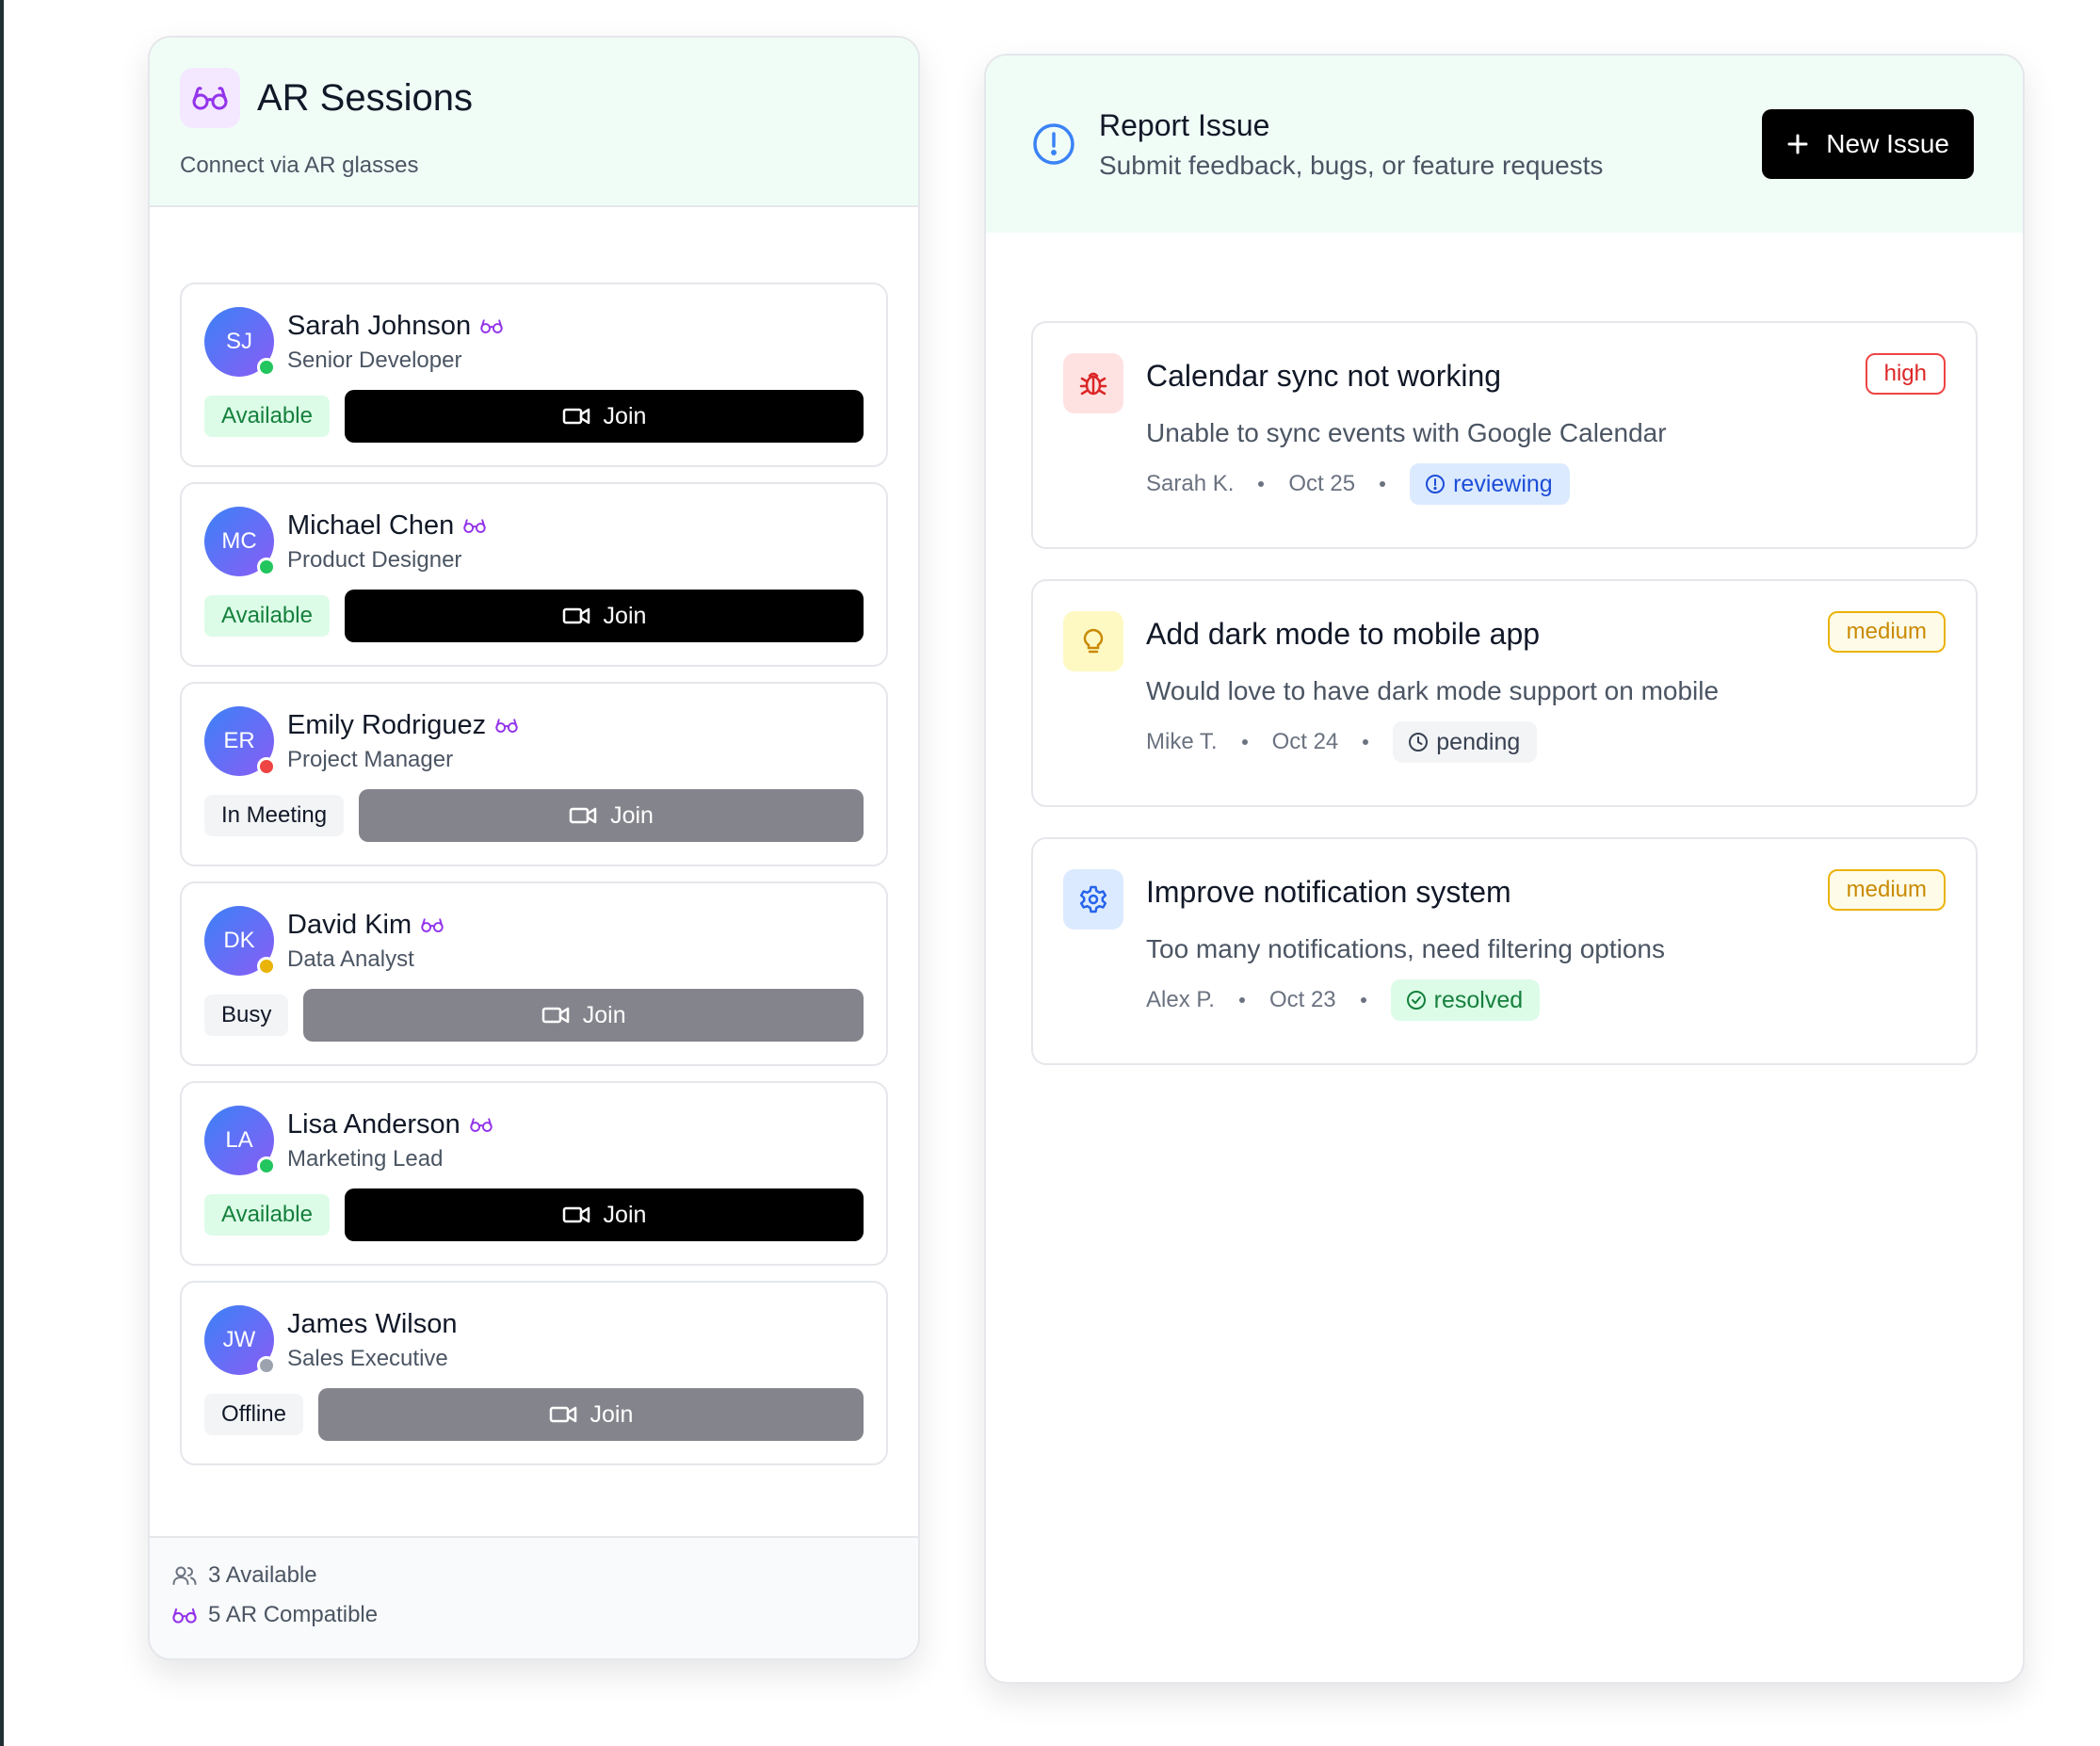 This screenshot has width=2100, height=1746. Describe the element at coordinates (2, 873) in the screenshot. I see `window-edge` at that location.